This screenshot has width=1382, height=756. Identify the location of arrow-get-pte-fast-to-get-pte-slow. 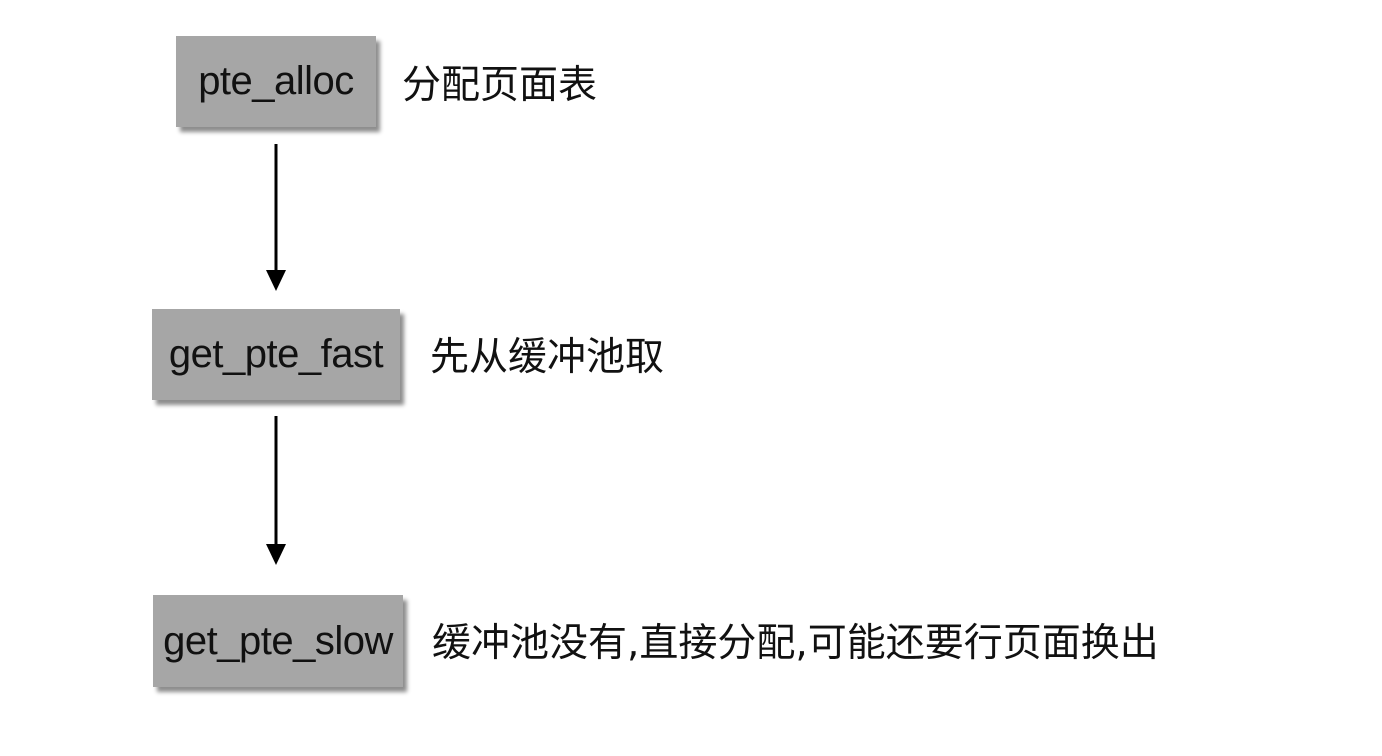
(276, 490).